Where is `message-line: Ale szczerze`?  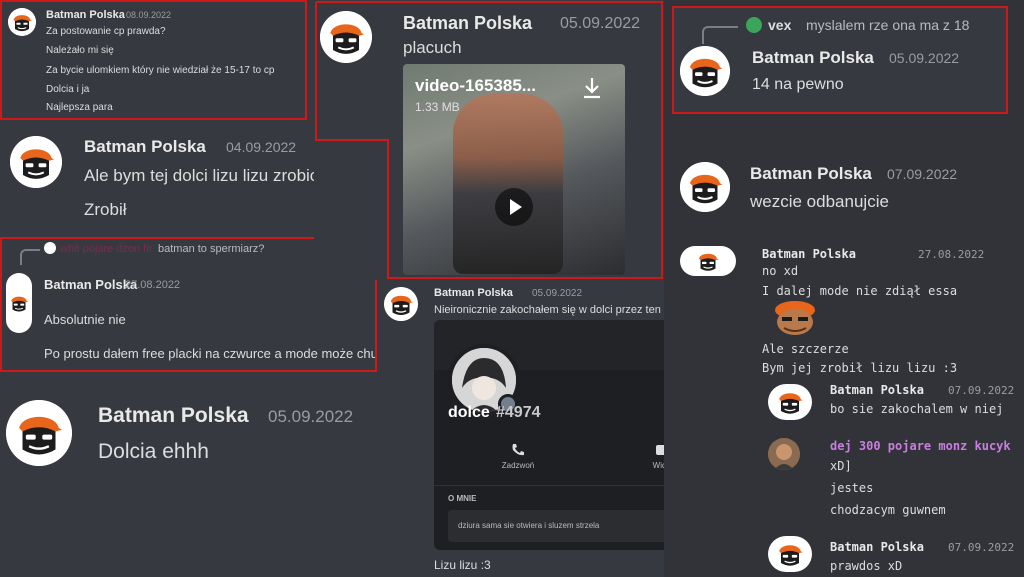 message-line: Ale szczerze is located at coordinates (805, 349).